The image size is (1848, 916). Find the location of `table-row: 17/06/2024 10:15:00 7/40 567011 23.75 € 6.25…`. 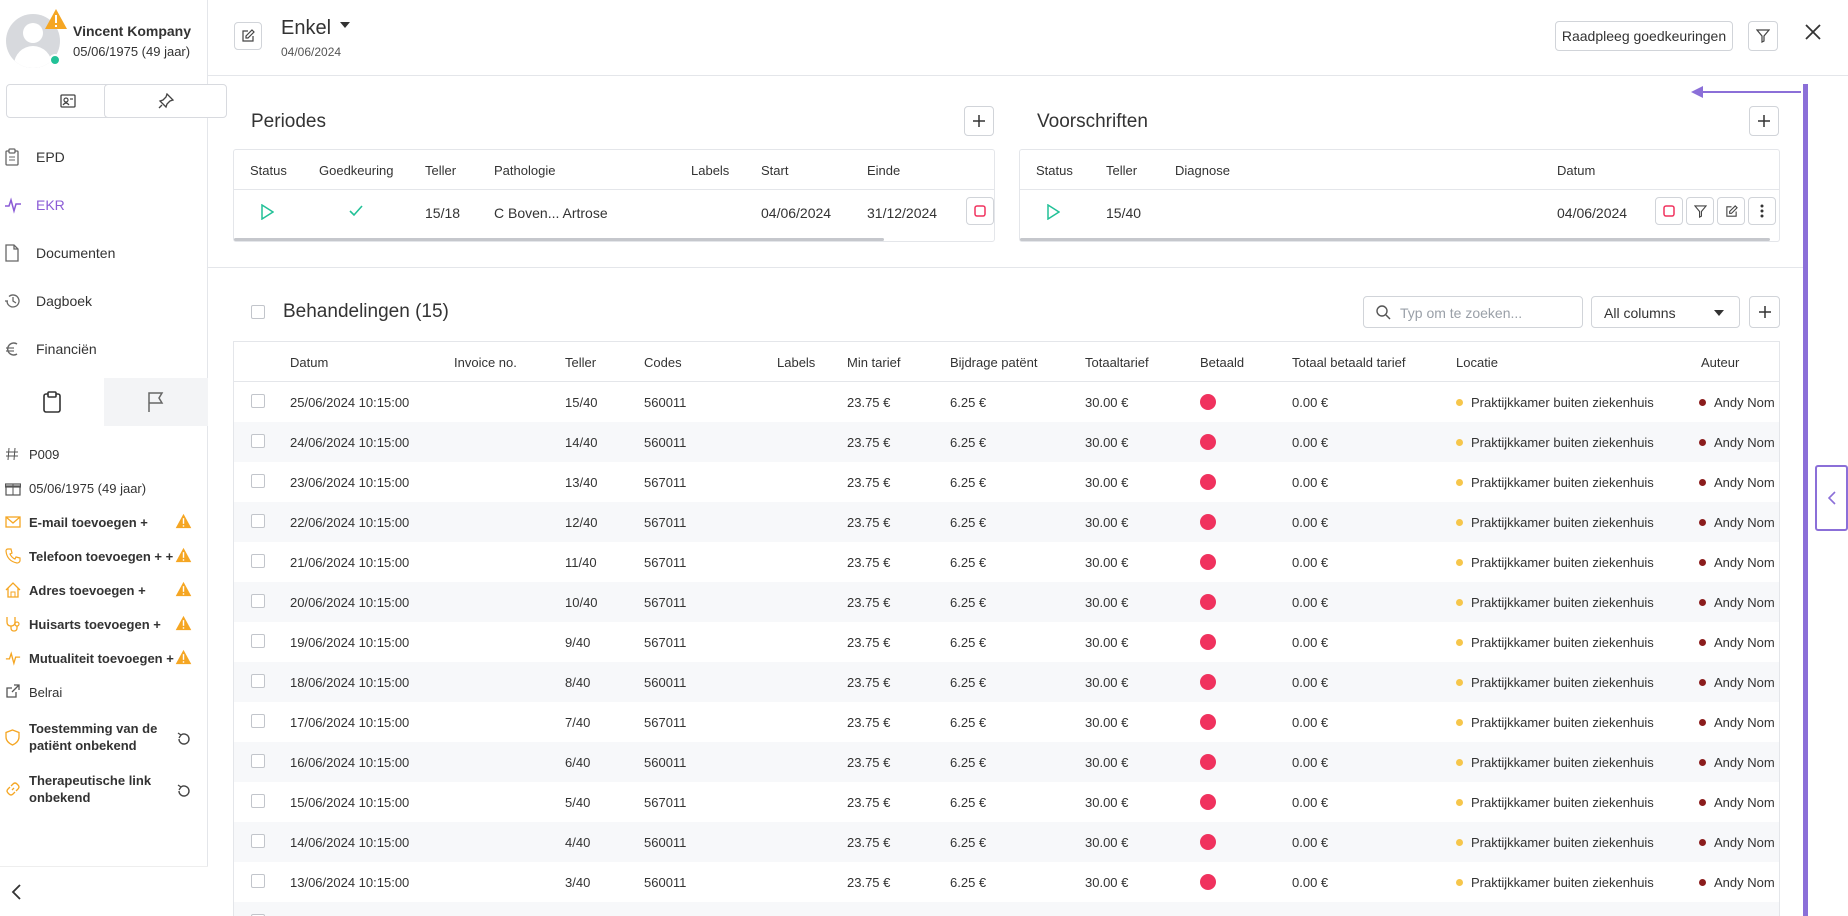

table-row: 17/06/2024 10:15:00 7/40 567011 23.75 € 6.25… is located at coordinates (1006, 722).